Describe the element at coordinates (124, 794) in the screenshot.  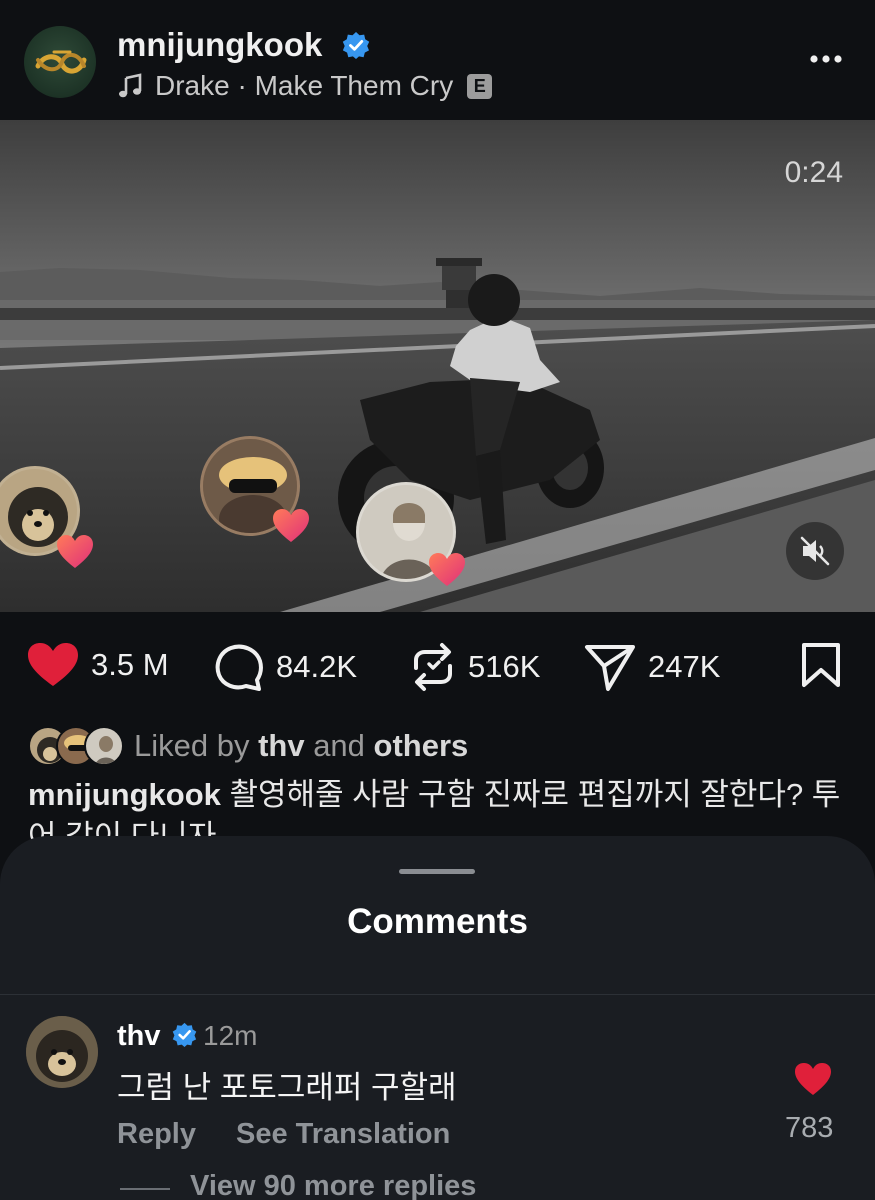
I see `caption-username: mnijungkook` at that location.